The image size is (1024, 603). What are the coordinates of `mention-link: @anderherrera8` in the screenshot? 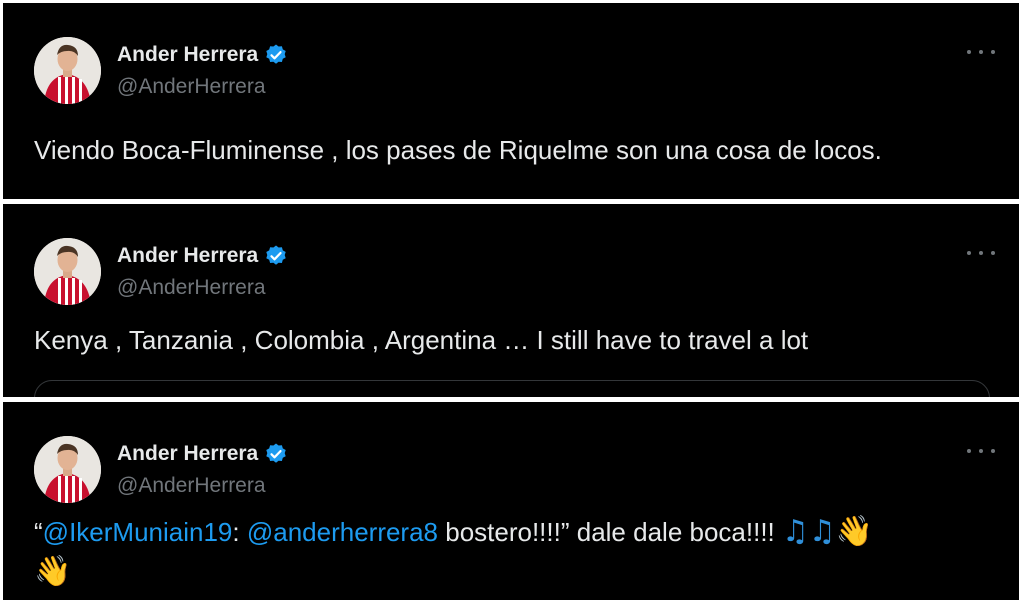 It's located at (342, 532).